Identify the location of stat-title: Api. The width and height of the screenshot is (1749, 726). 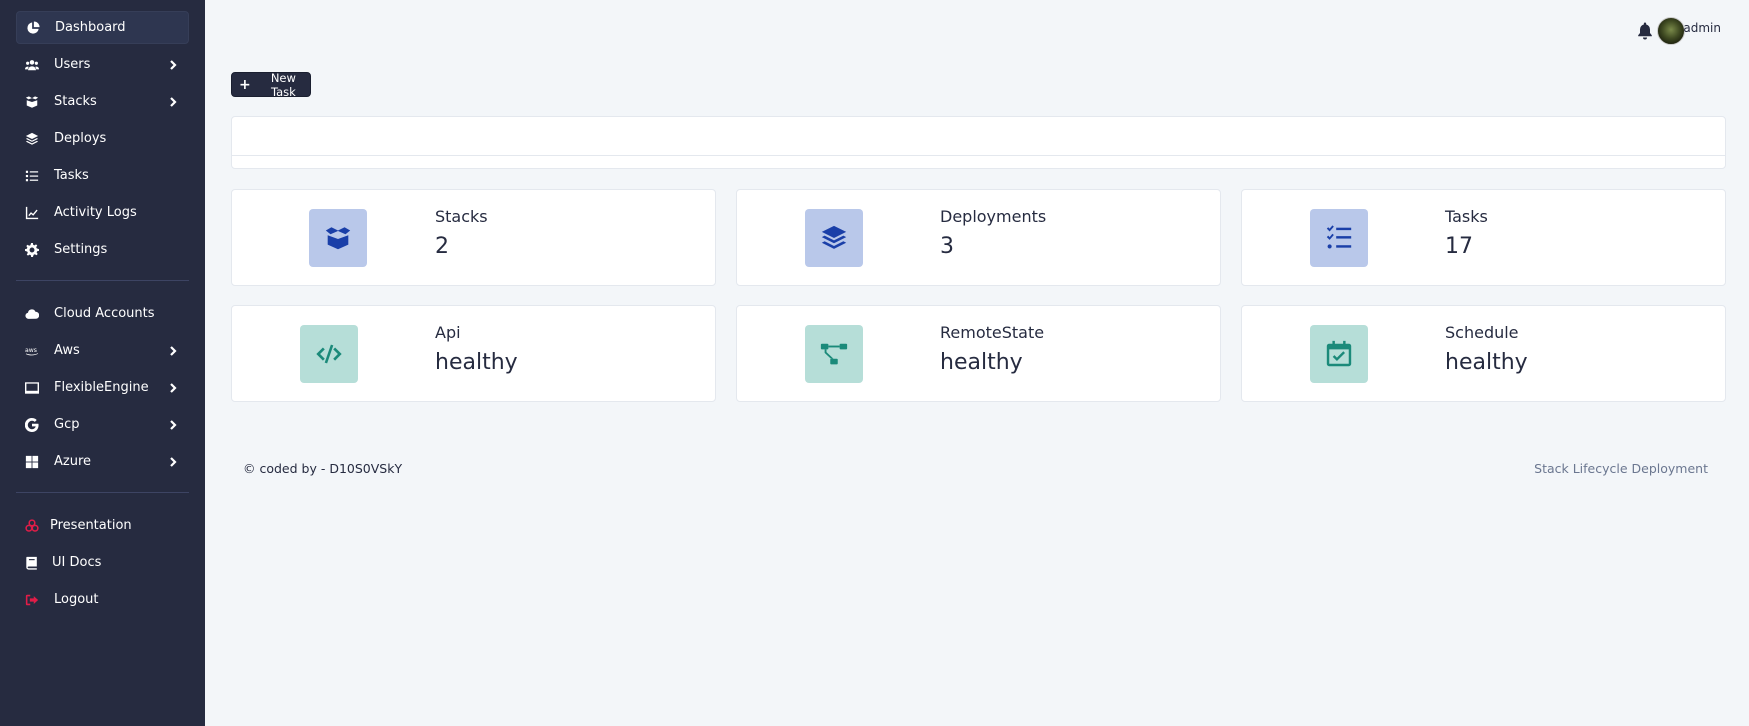
(448, 332).